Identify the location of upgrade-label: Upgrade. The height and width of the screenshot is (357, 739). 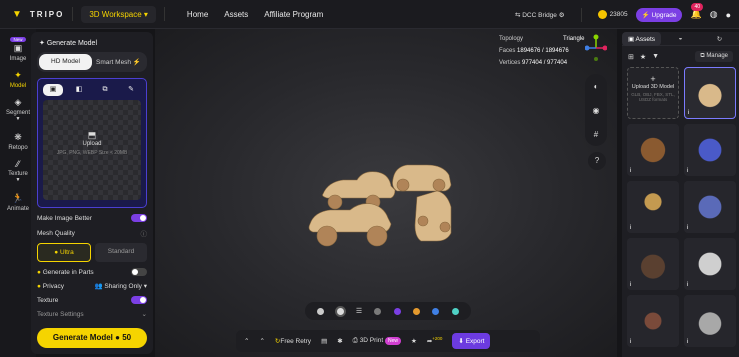
(664, 15).